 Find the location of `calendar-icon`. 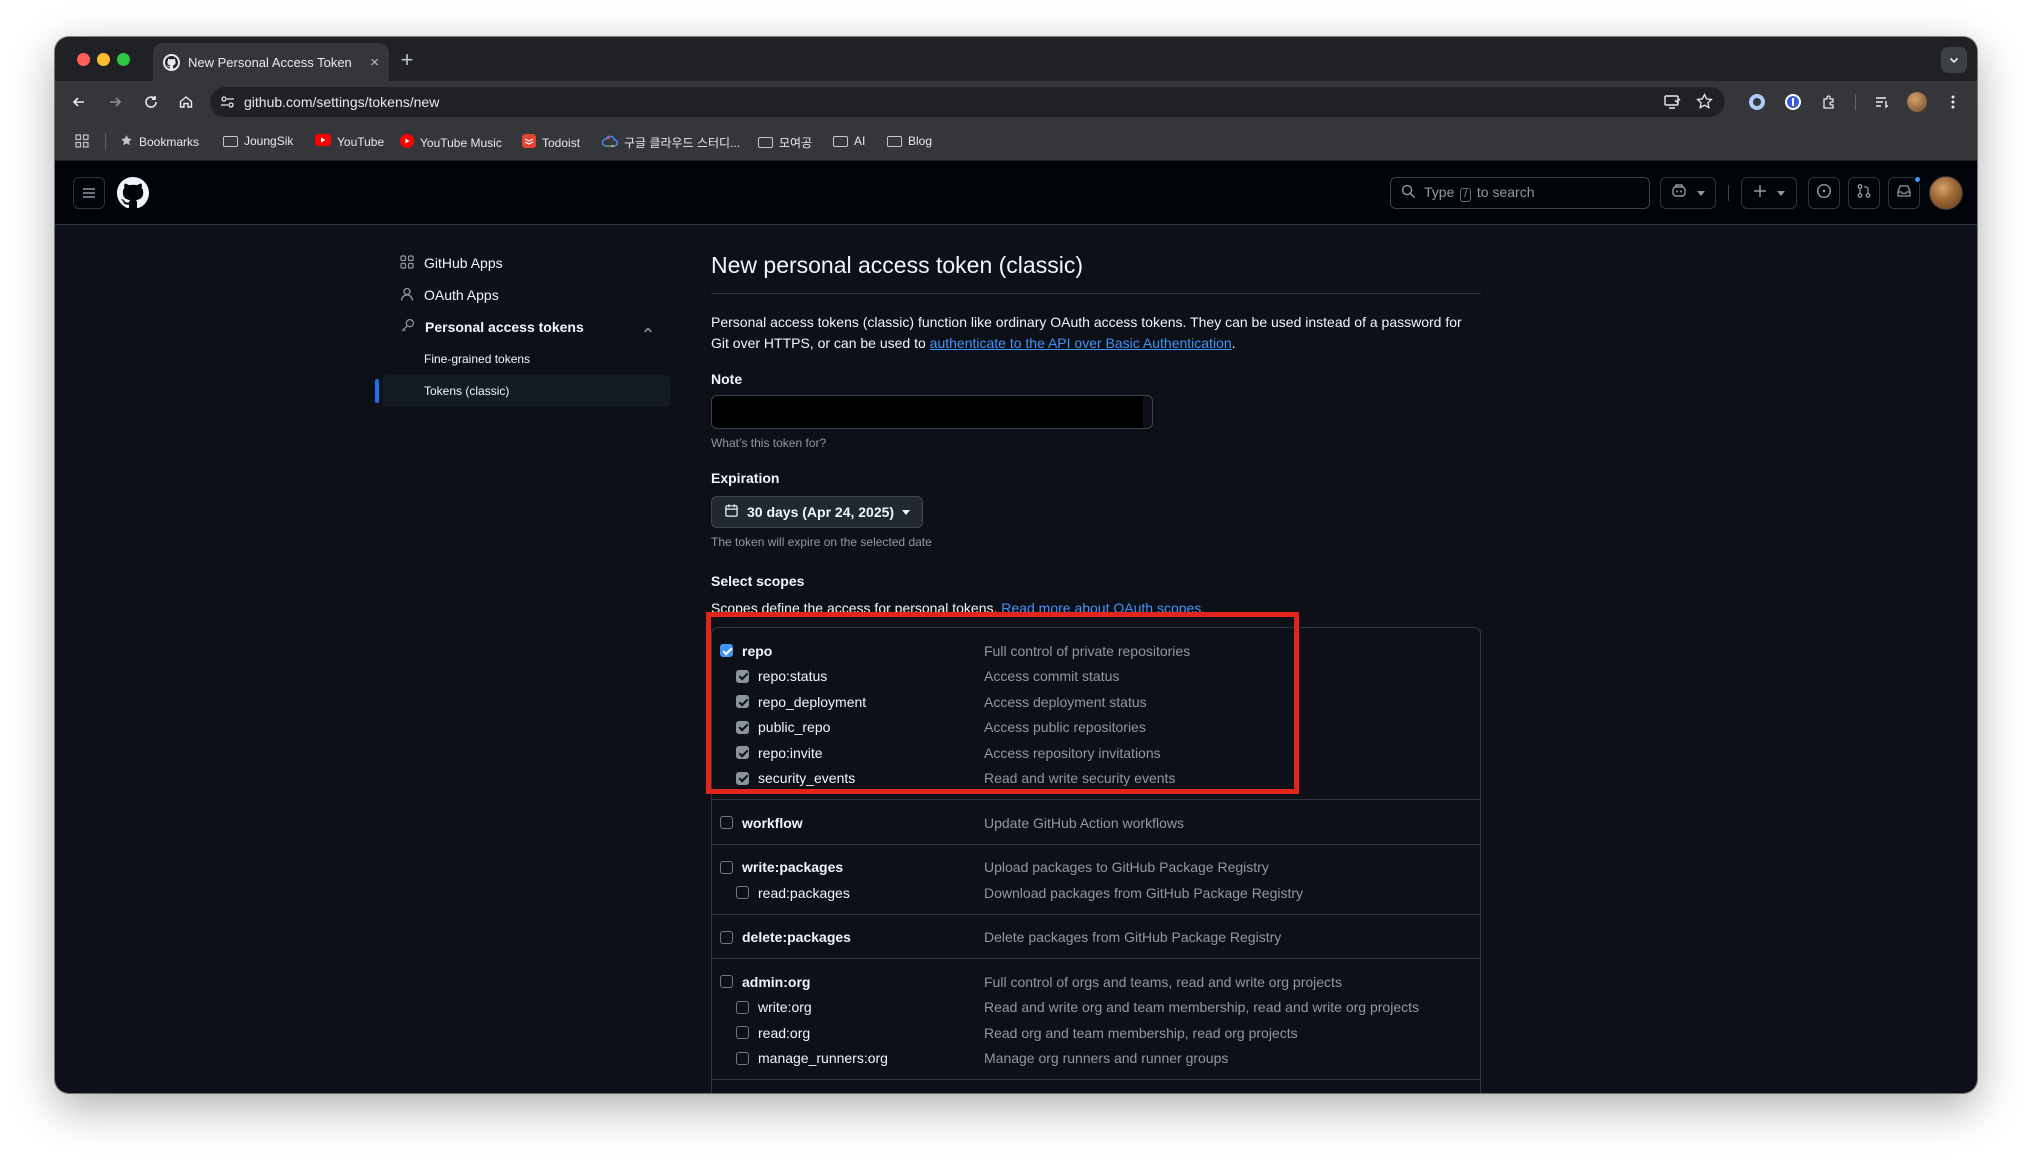

calendar-icon is located at coordinates (731, 512).